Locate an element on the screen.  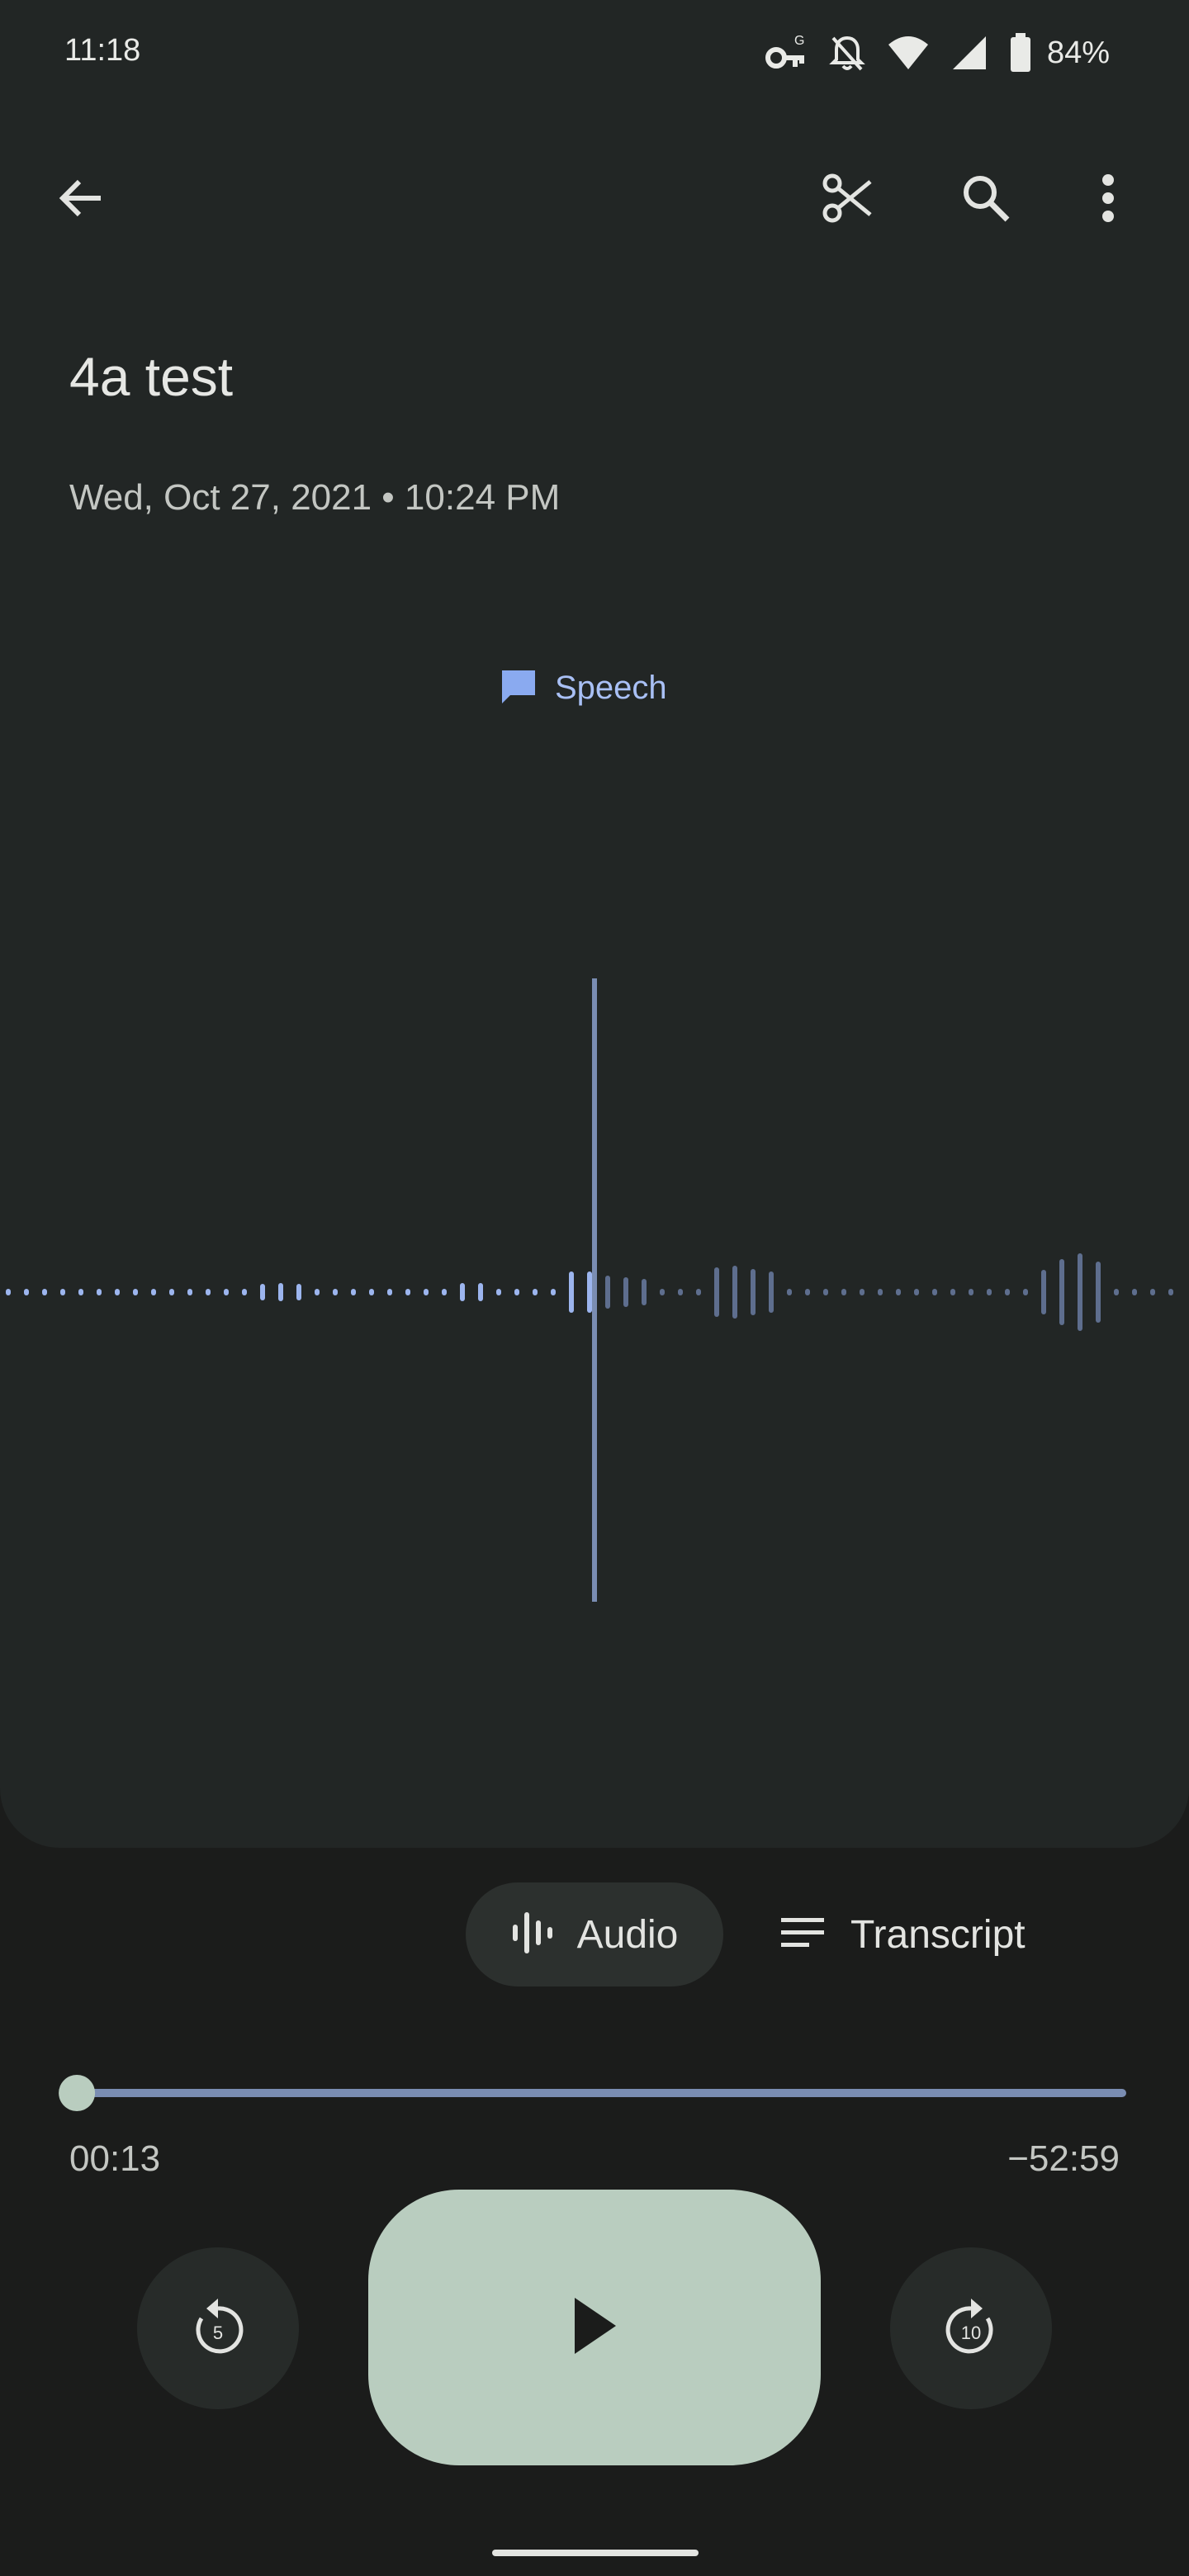
seekbar-track is located at coordinates (599, 2093).